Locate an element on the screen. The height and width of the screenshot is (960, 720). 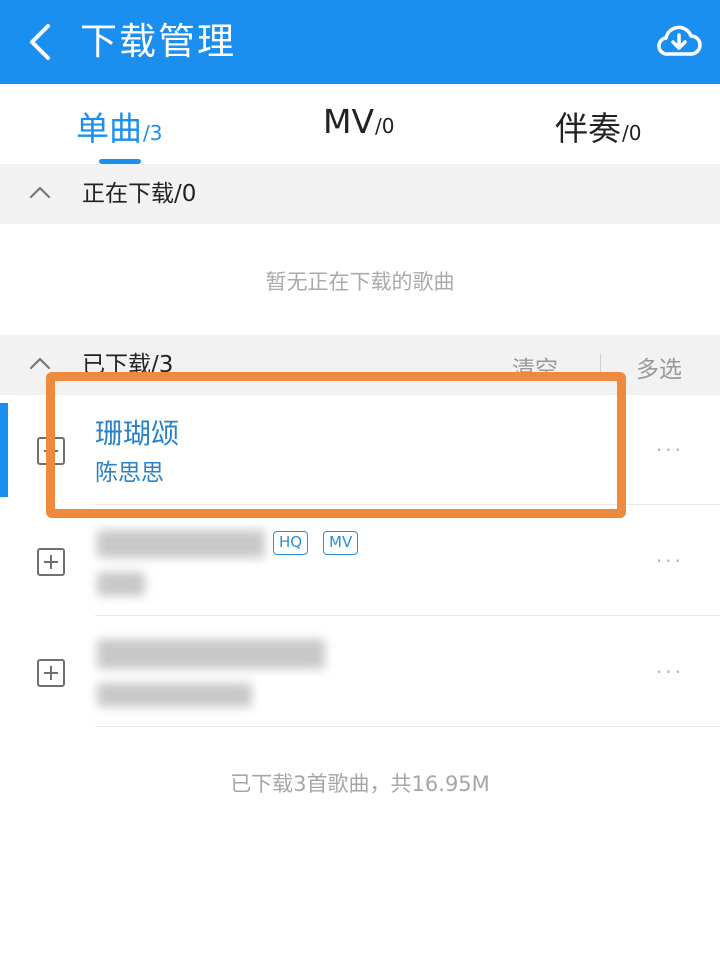
mv-badge: MV is located at coordinates (341, 543).